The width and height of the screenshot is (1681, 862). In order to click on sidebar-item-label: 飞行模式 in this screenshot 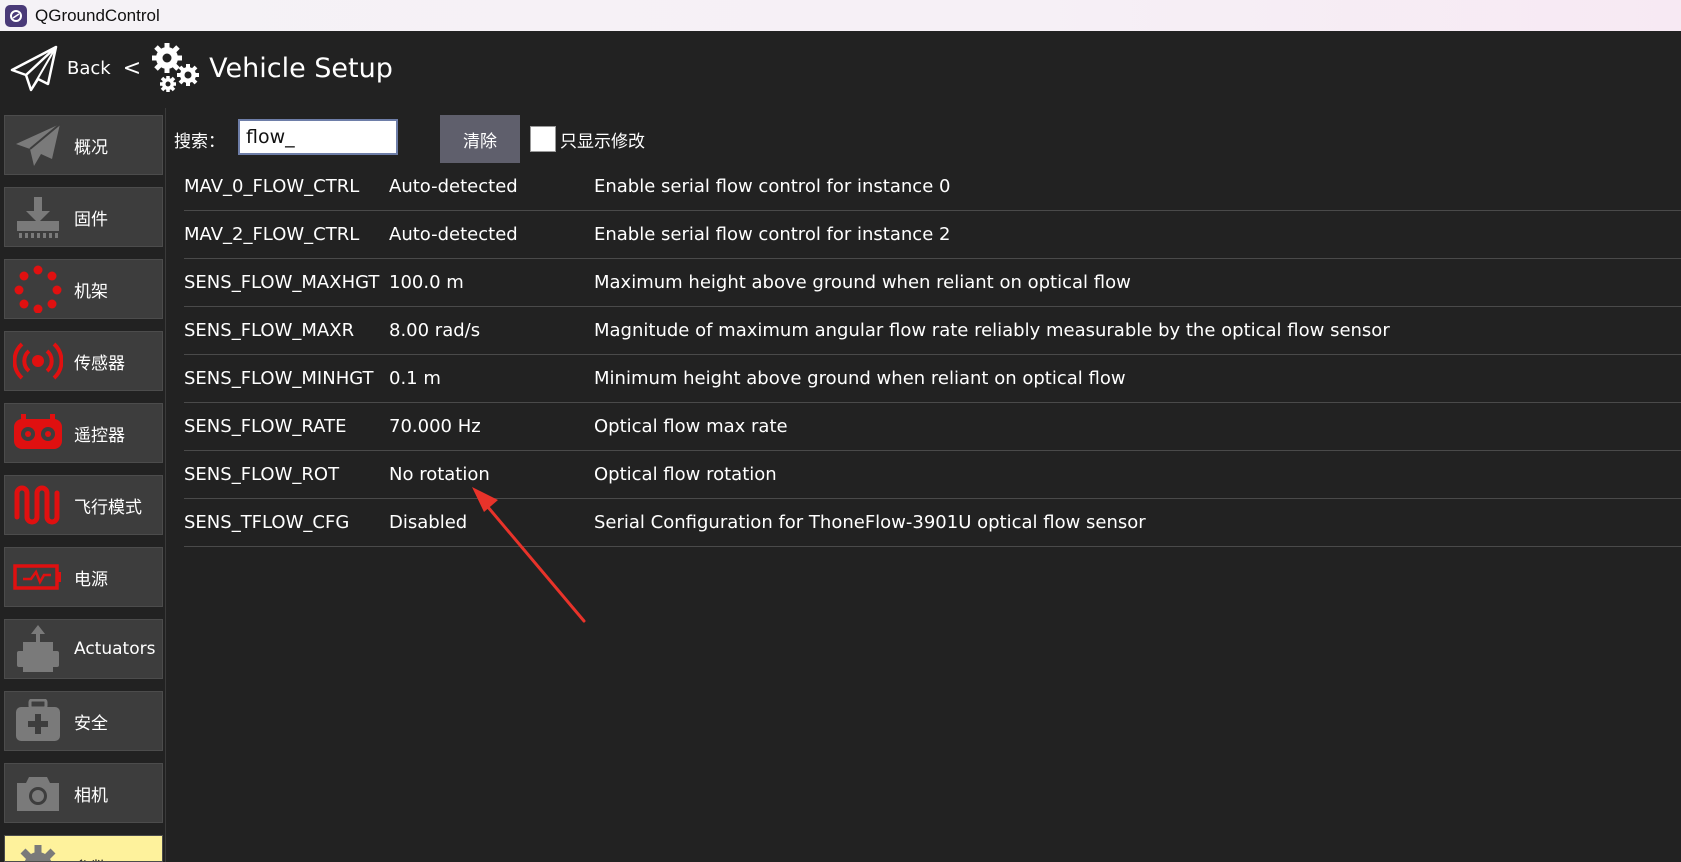, I will do `click(108, 507)`.